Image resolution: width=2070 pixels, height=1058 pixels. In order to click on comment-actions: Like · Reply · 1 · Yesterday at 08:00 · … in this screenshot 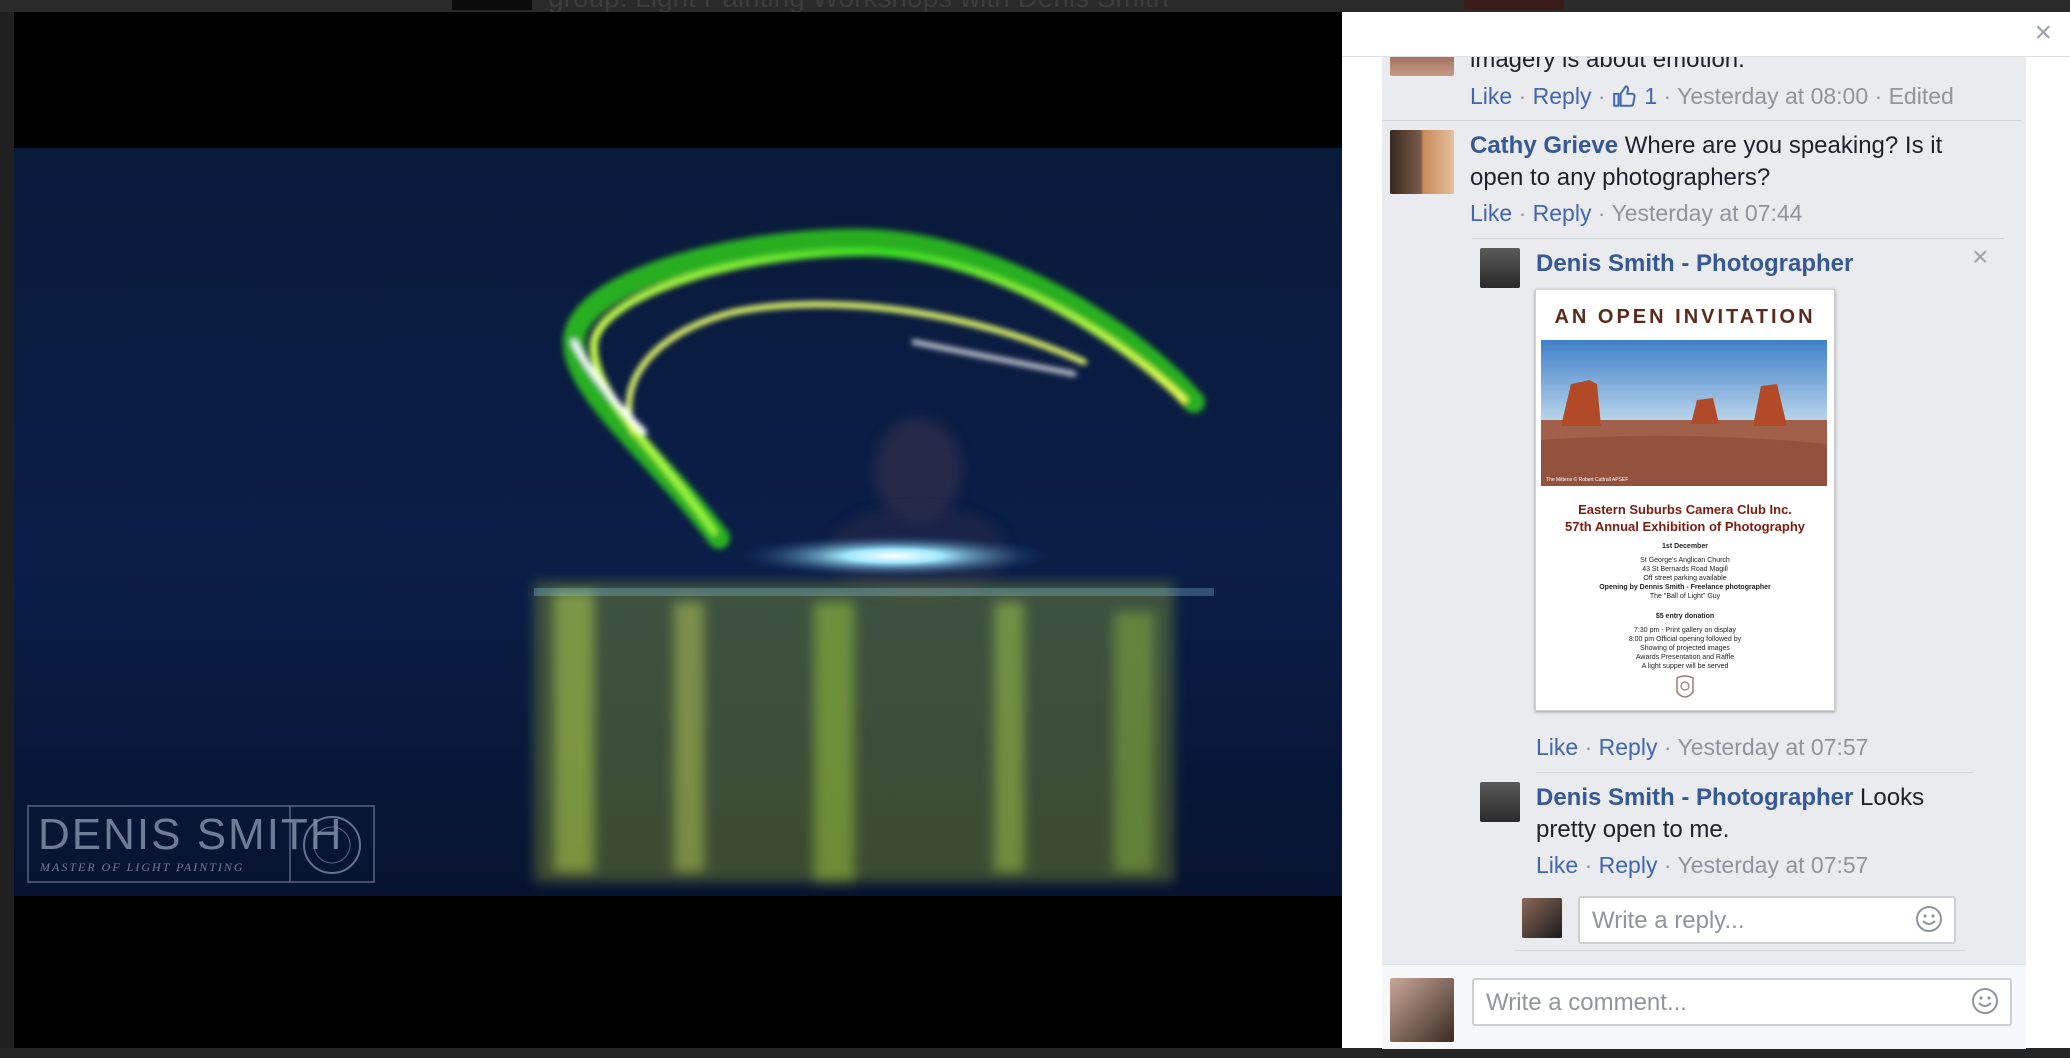, I will do `click(1712, 96)`.